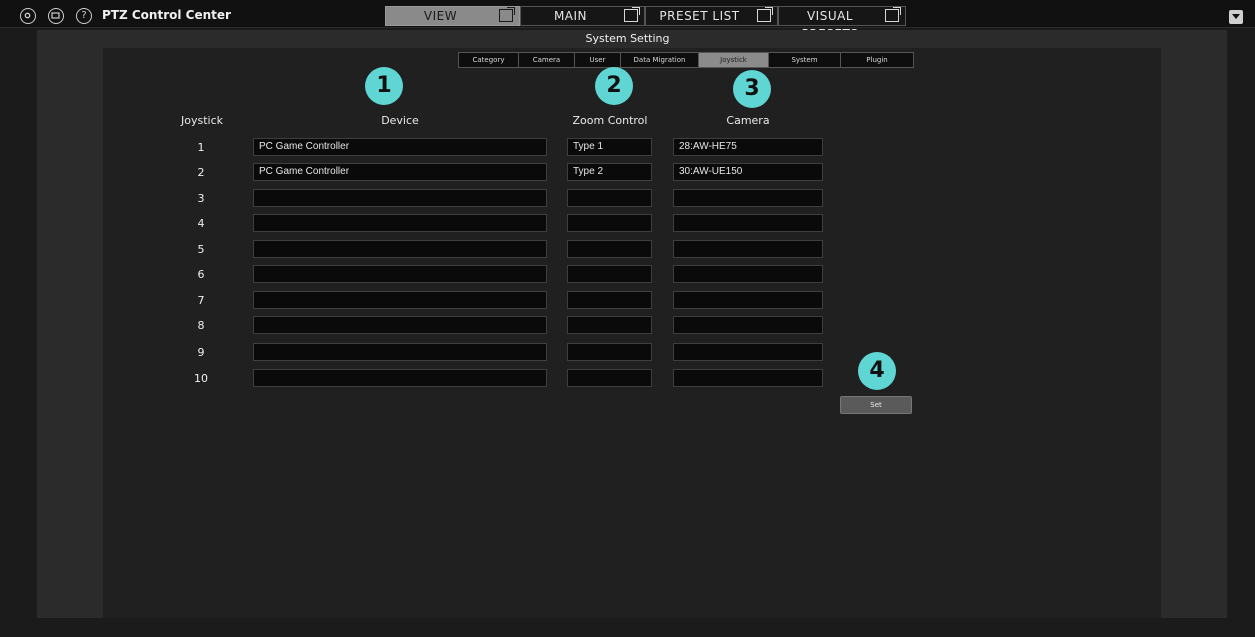  What do you see at coordinates (570, 16) in the screenshot?
I see `tab-main-label: MAIN` at bounding box center [570, 16].